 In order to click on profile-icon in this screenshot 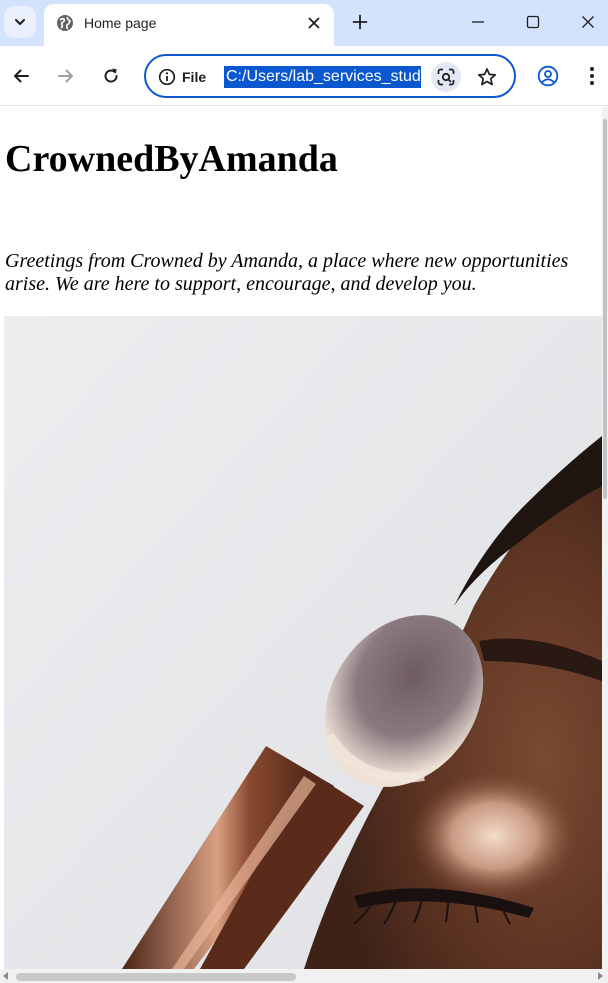, I will do `click(548, 76)`.